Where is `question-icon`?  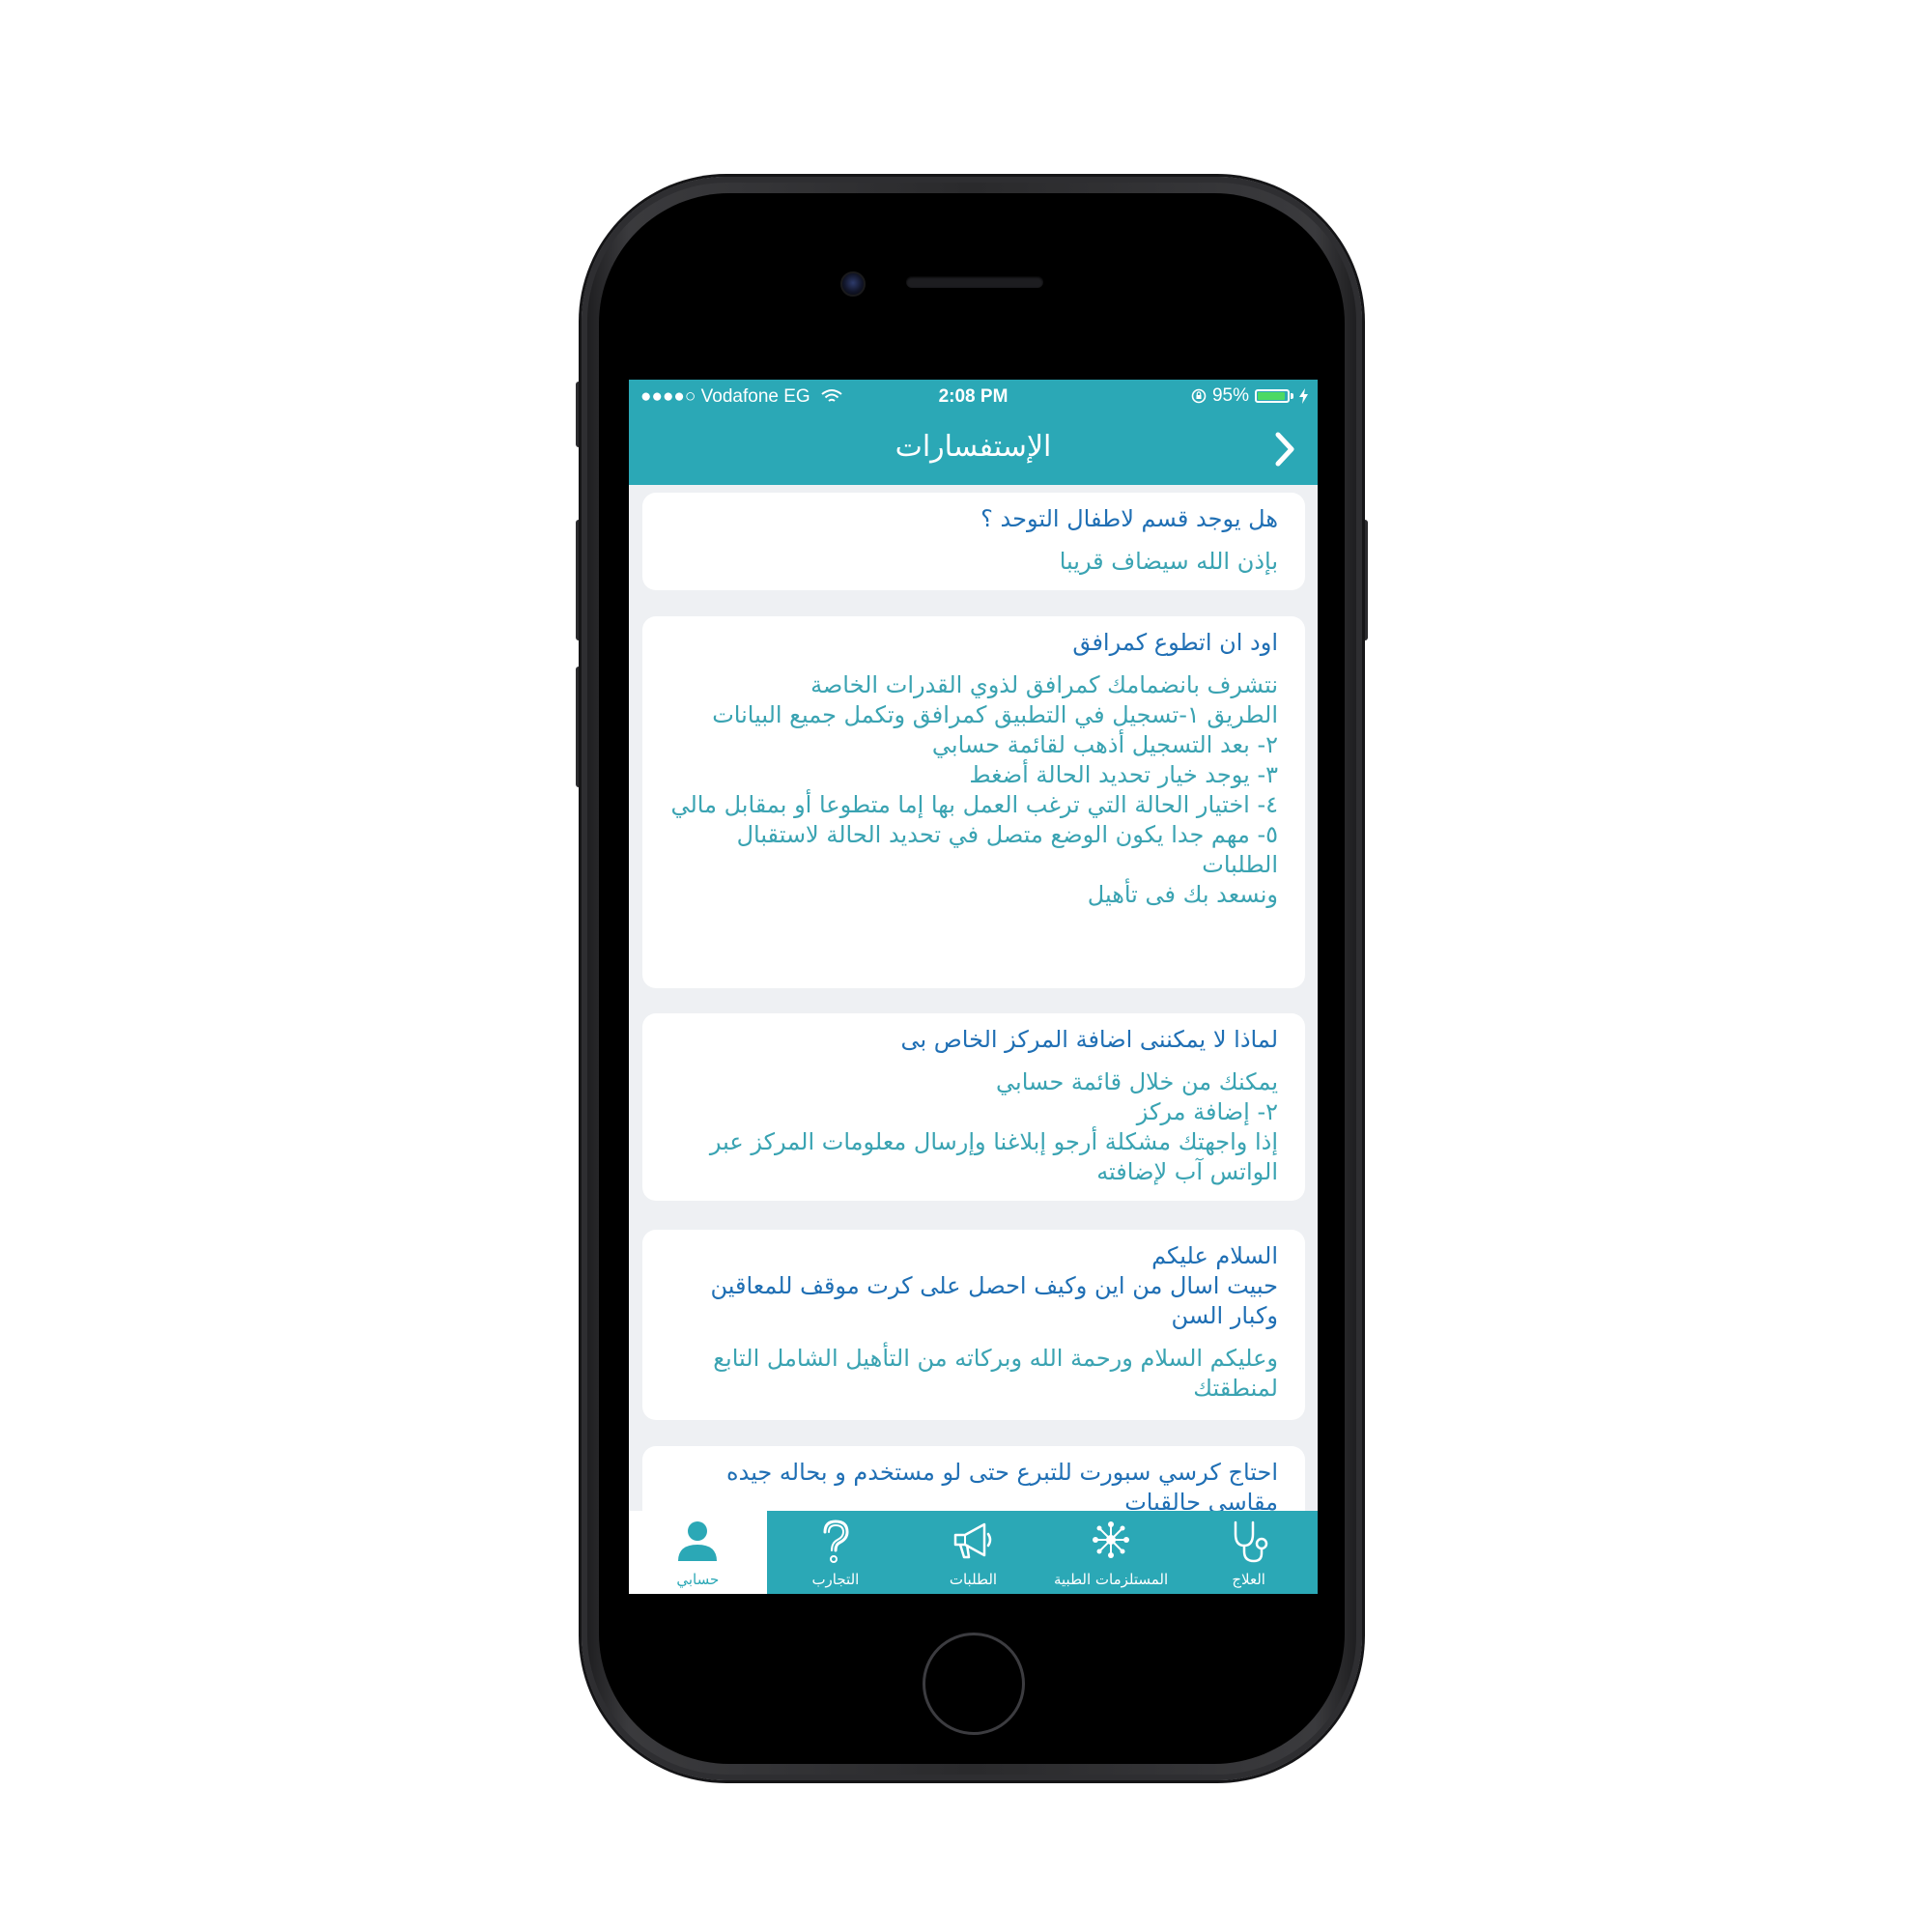 question-icon is located at coordinates (836, 1541).